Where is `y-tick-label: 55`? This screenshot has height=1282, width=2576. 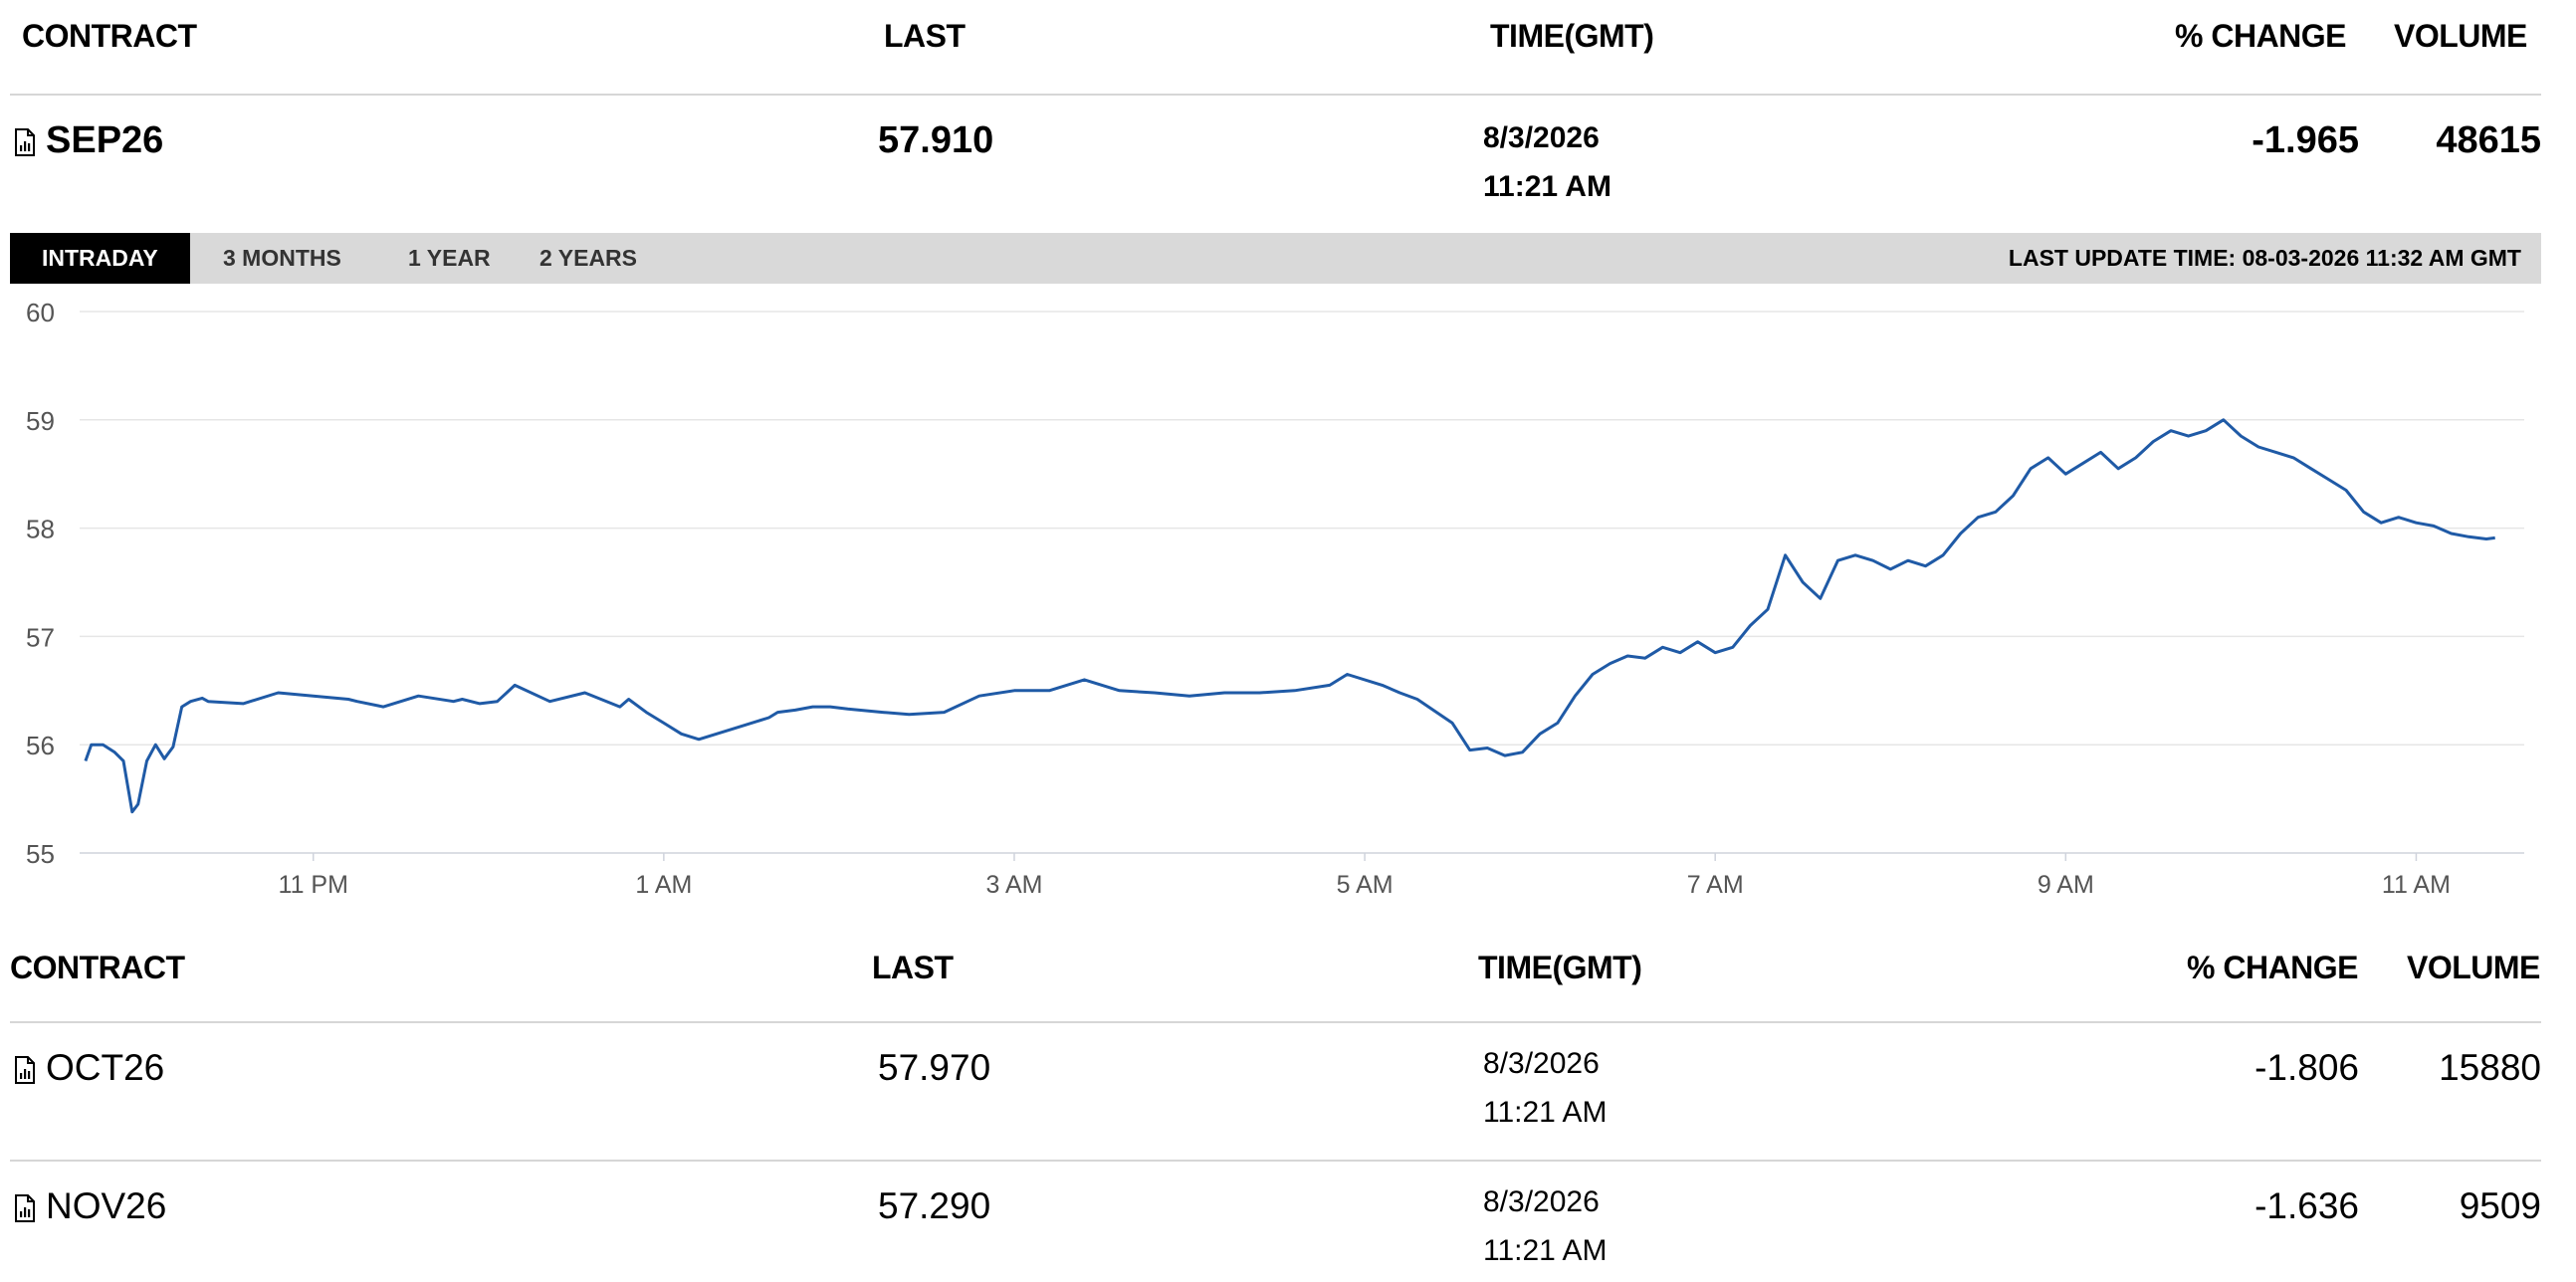 y-tick-label: 55 is located at coordinates (40, 854).